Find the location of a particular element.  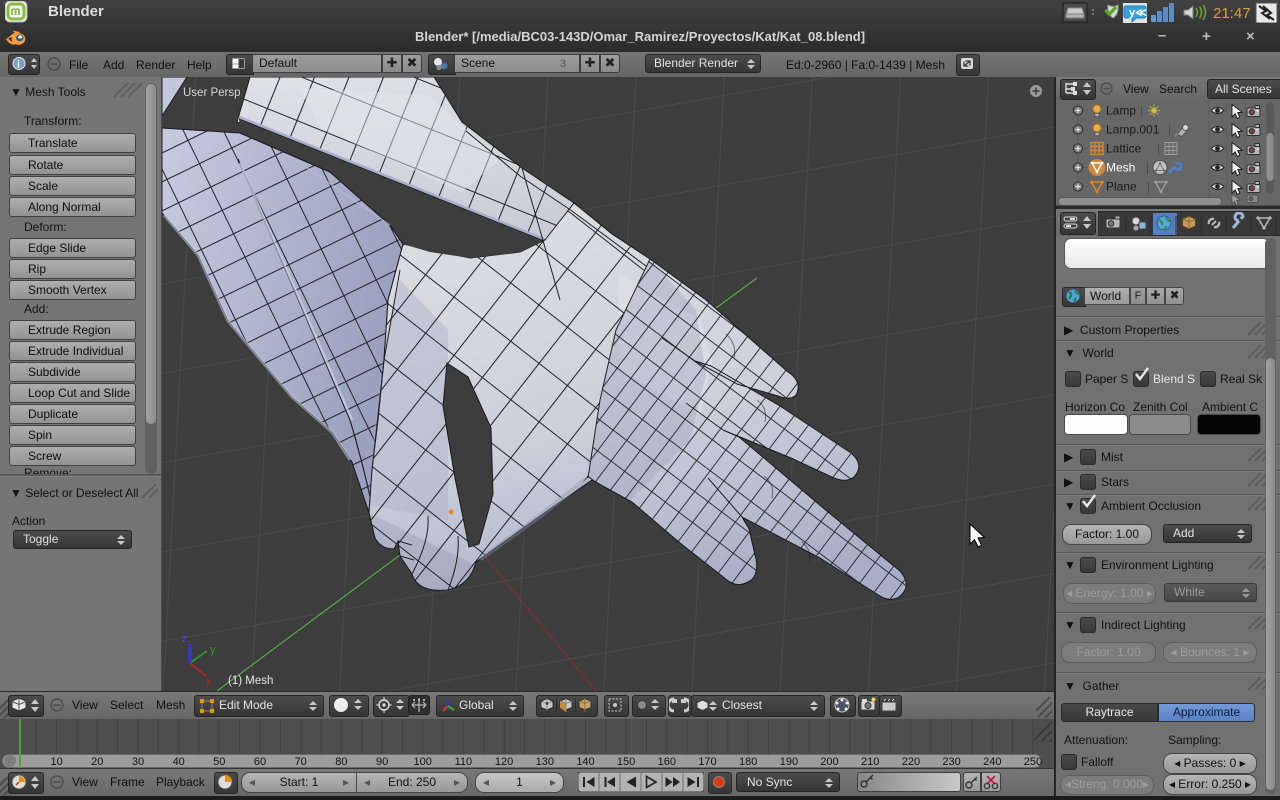

svg-text: 190 is located at coordinates (789, 762).